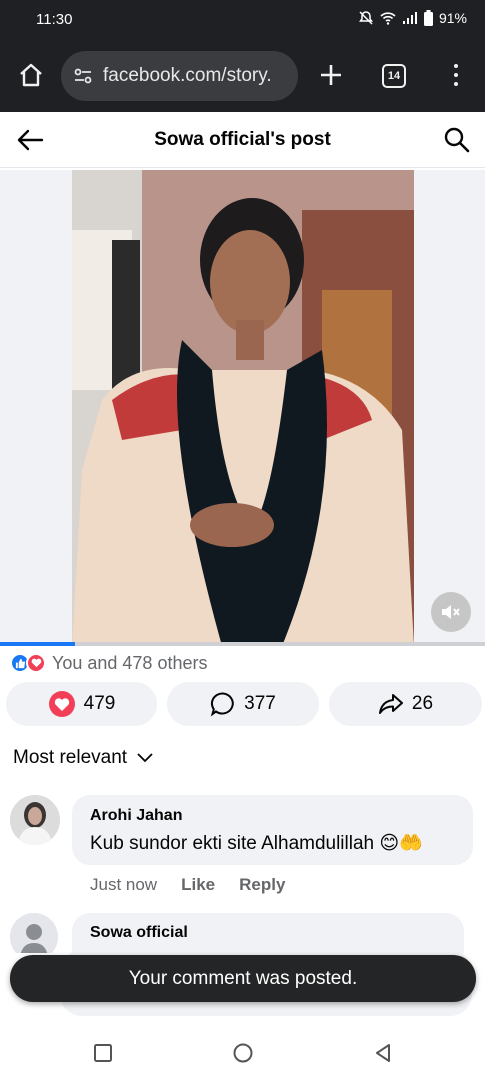  I want to click on mute-button, so click(451, 612).